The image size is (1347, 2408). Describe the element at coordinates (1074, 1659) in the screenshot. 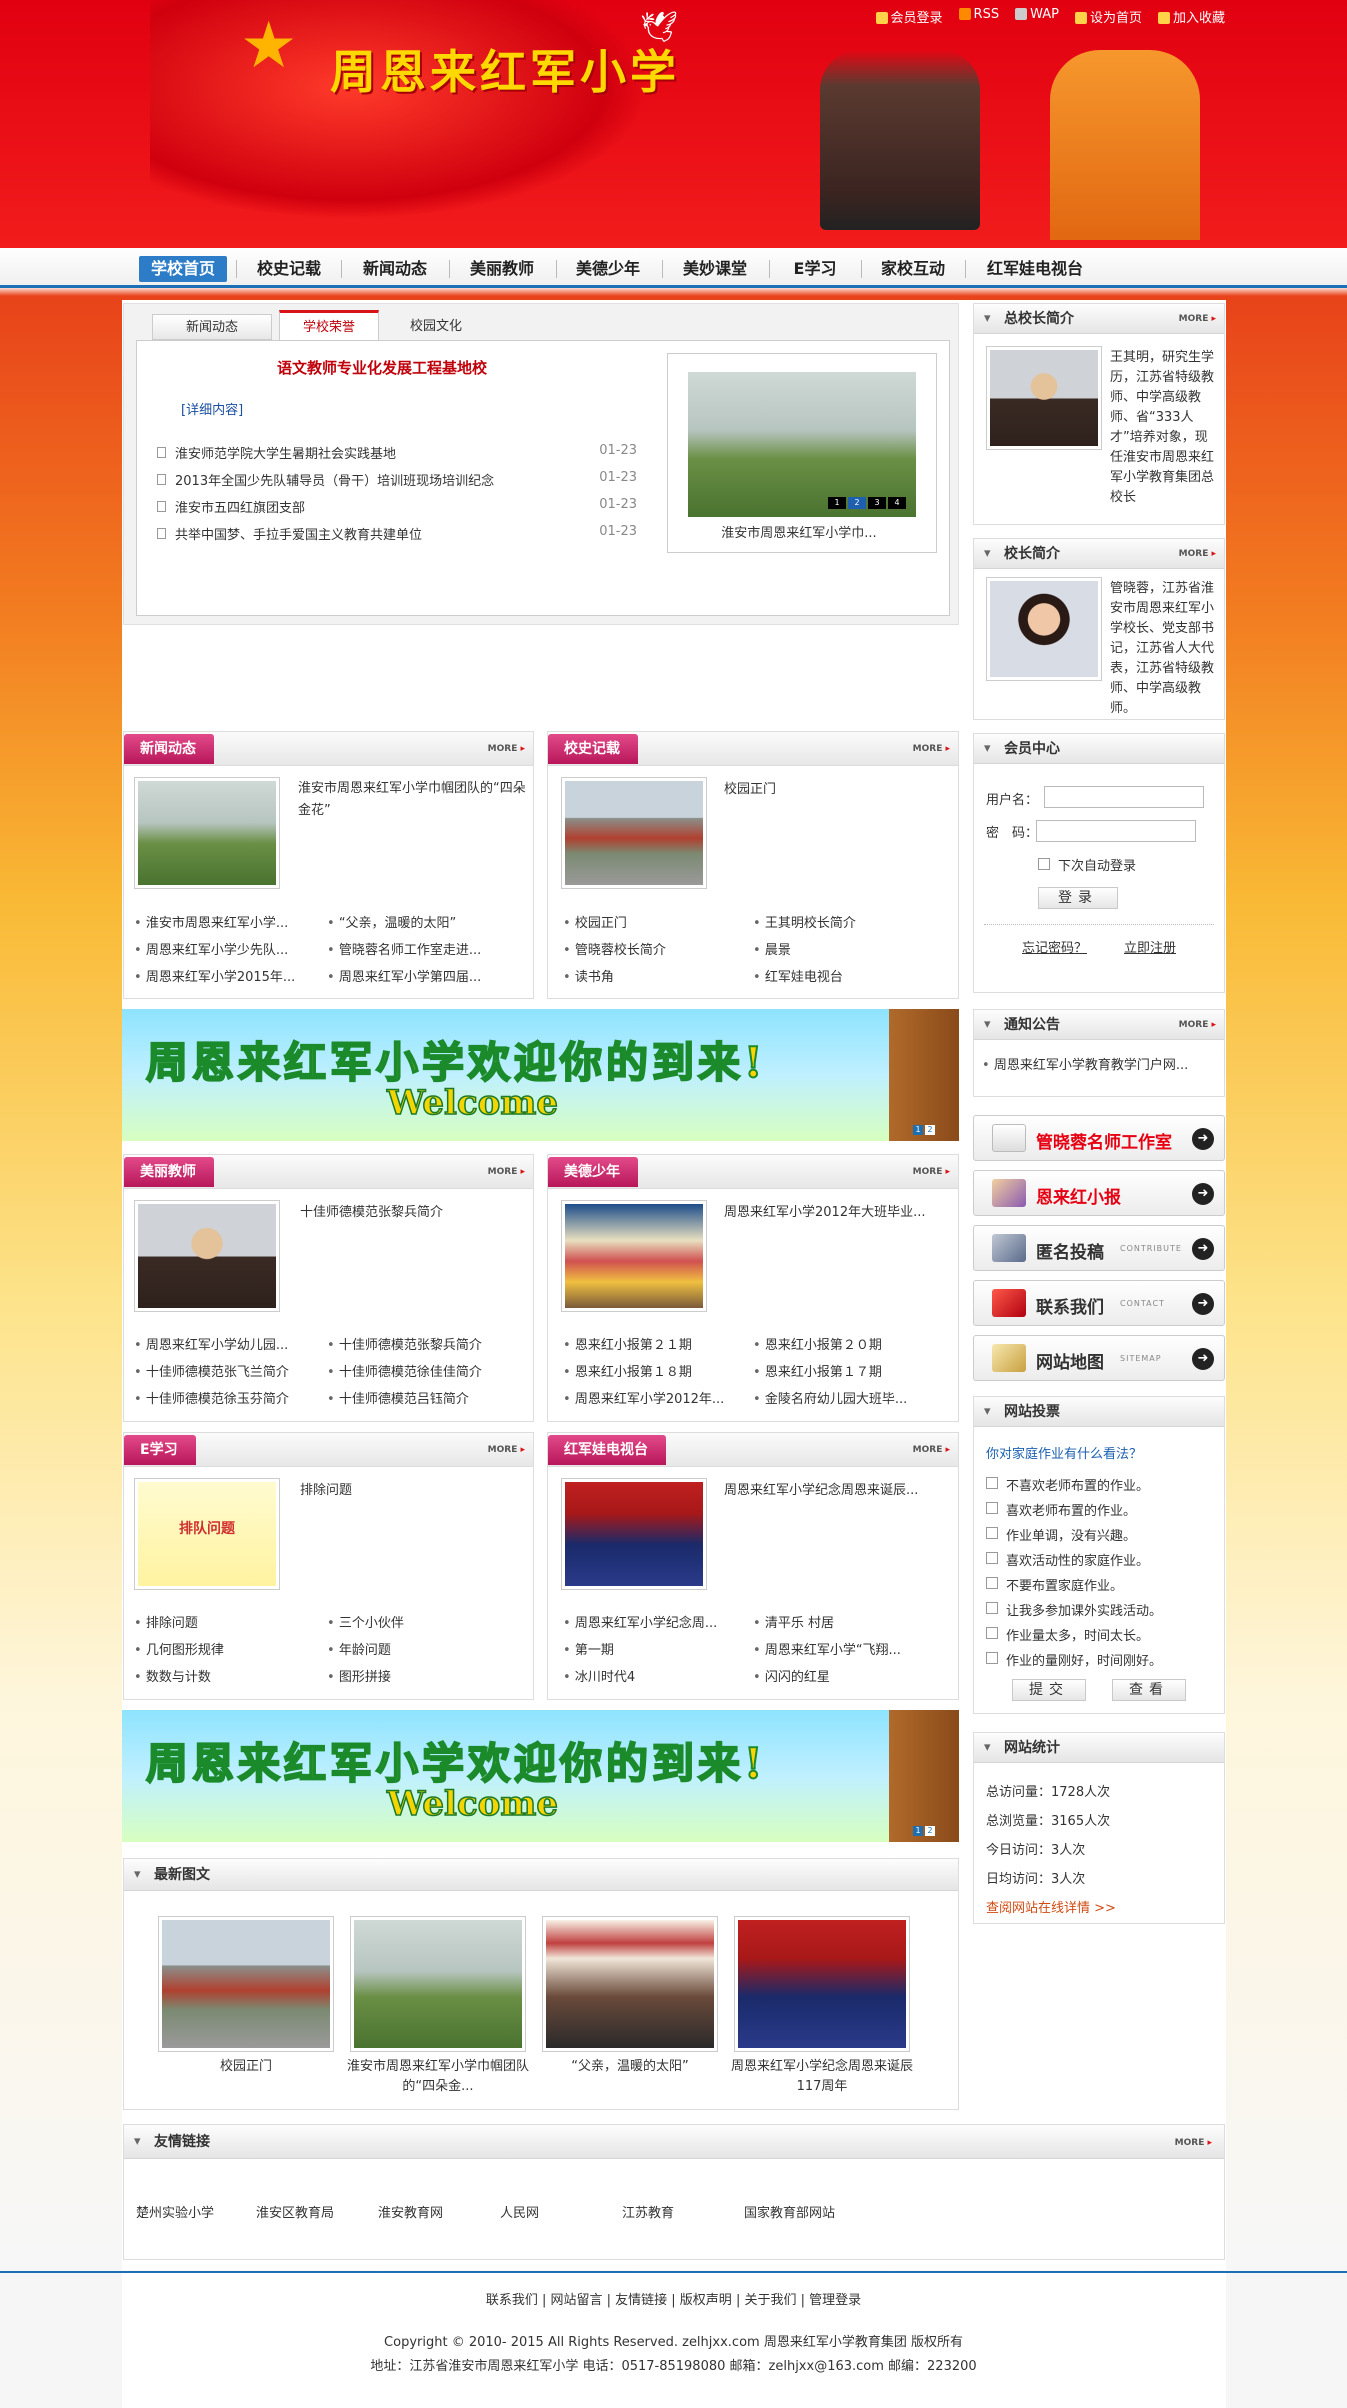

I see `vote-option: 作业的量刚好，时间刚好。` at that location.